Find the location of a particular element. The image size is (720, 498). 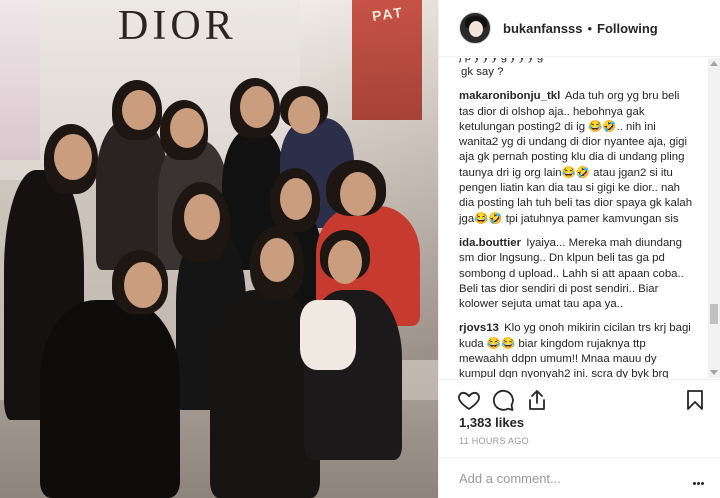

comment-username: makaronibonju_tkl is located at coordinates (509, 96).